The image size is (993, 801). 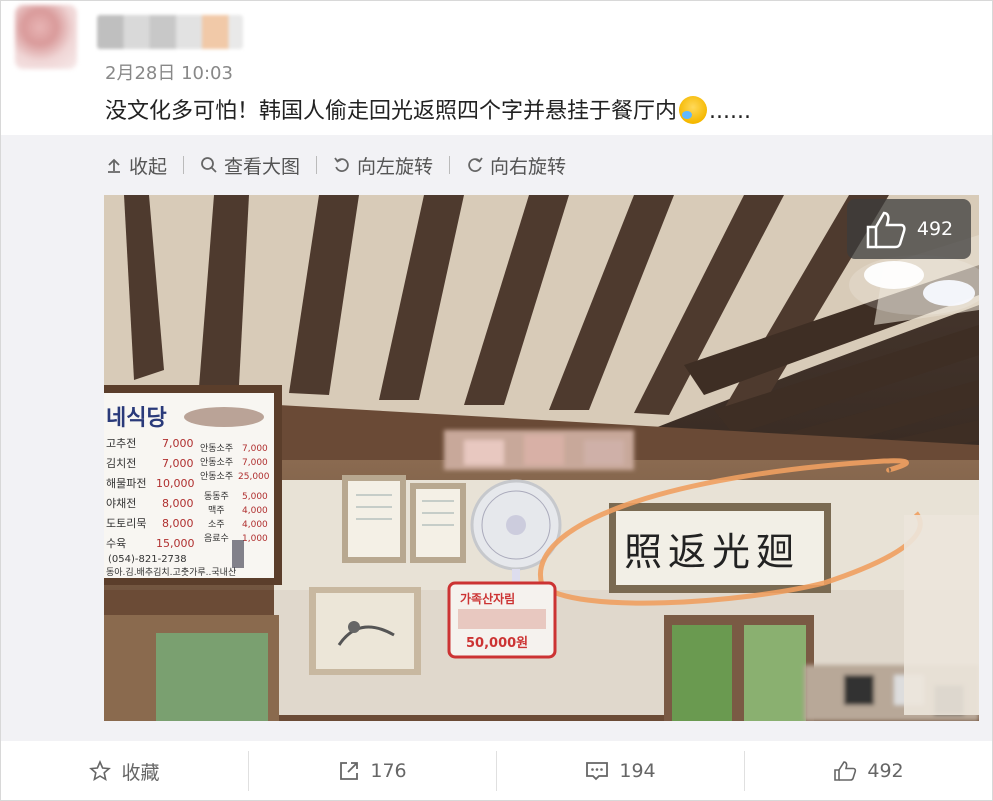 What do you see at coordinates (255, 497) in the screenshot?
I see `menu-right-price: 5,000` at bounding box center [255, 497].